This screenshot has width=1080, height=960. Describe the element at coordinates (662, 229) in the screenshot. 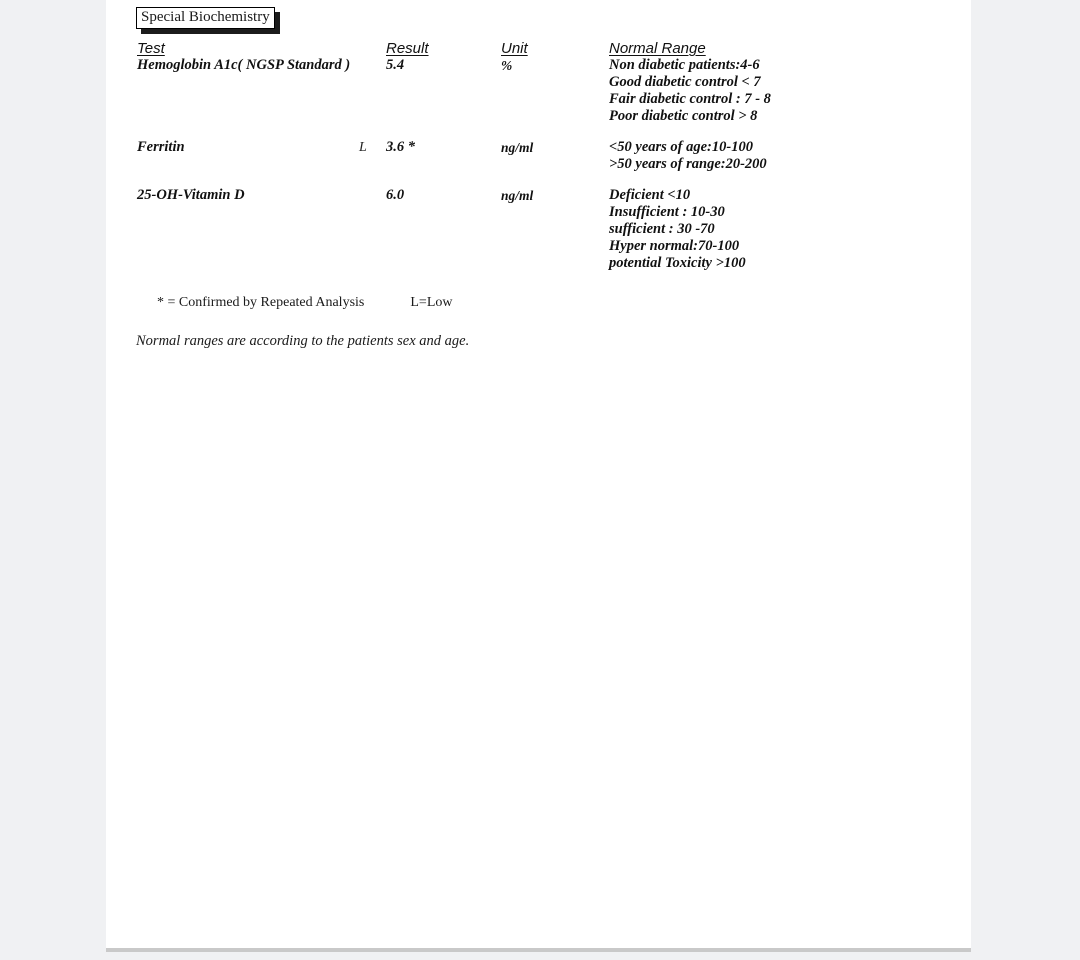

I see `normal-range-line: sufficient : 30 -70` at that location.